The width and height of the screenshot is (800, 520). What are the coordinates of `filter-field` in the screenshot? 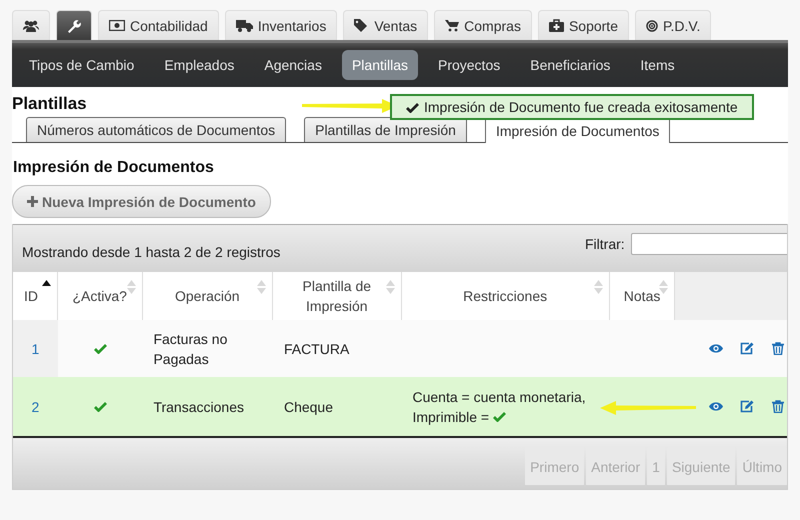 It's located at (708, 244).